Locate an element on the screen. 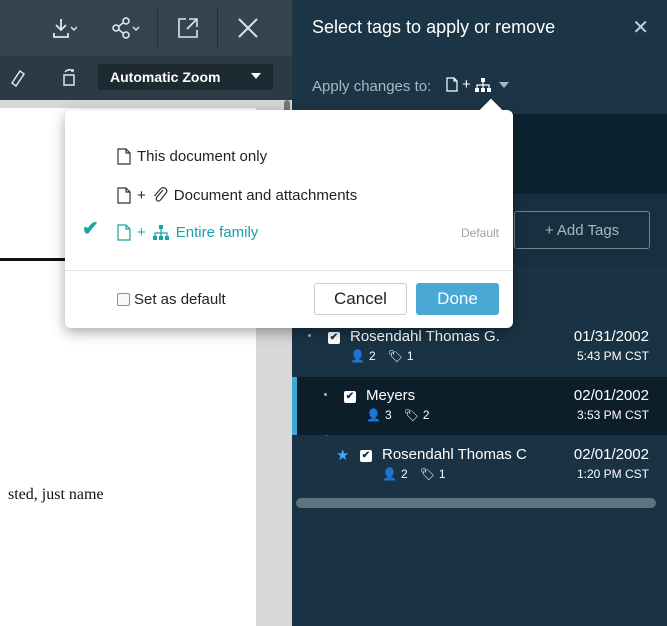  panel-header: Select tags to apply or remove ✕ is located at coordinates (479, 29).